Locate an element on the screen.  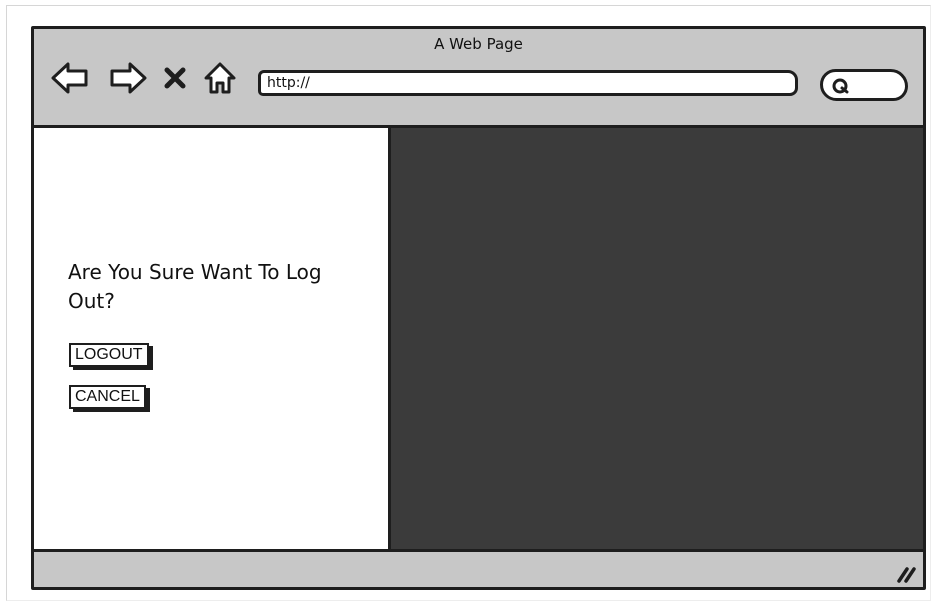
window-title: A Web Page is located at coordinates (478, 44).